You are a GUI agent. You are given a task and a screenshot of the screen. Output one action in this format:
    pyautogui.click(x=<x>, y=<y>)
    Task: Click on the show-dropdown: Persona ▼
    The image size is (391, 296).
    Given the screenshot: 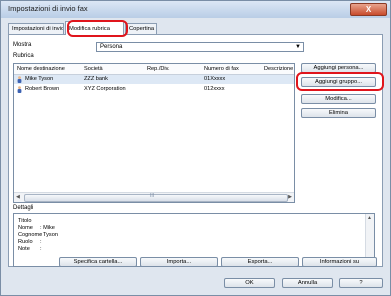 What is the action you would take?
    pyautogui.click(x=200, y=47)
    